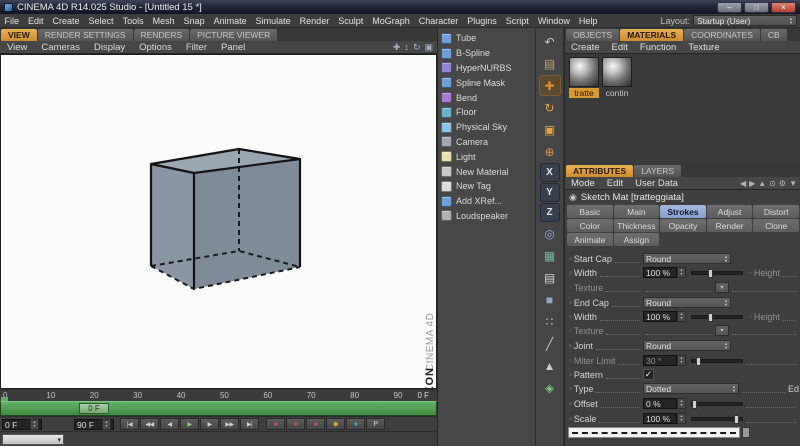 The height and width of the screenshot is (446, 800). What do you see at coordinates (295, 424) in the screenshot?
I see `autokeying-button: ●` at bounding box center [295, 424].